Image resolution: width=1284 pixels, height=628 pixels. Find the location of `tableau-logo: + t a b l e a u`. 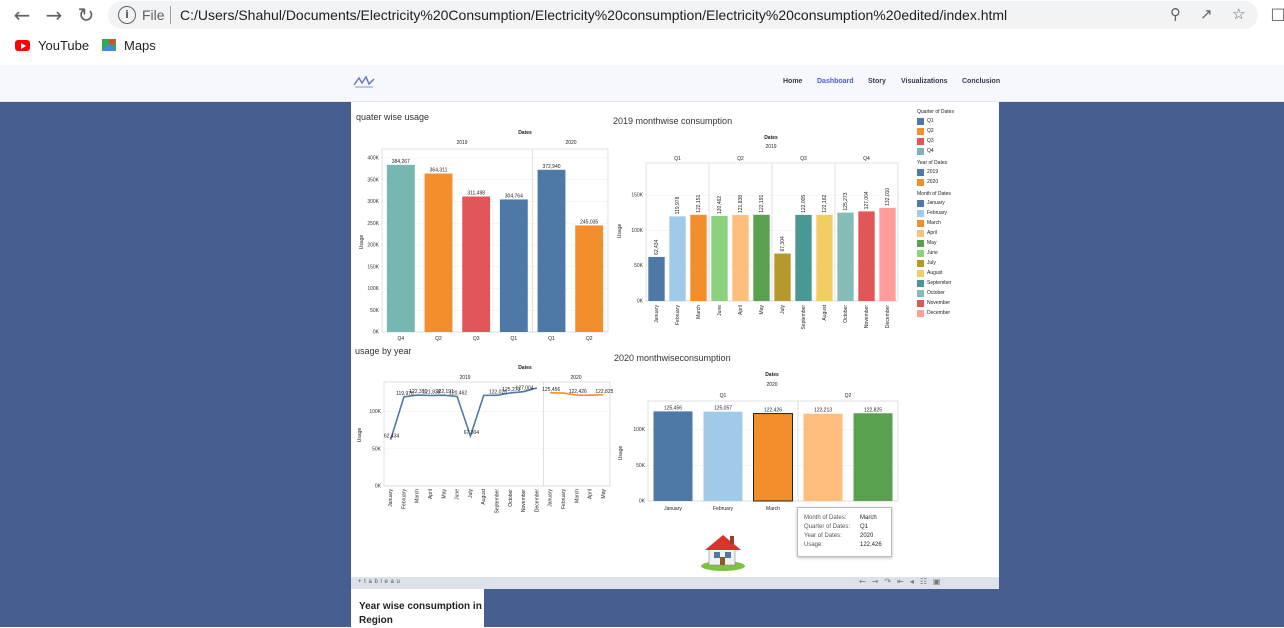

tableau-logo: + t a b l e a u is located at coordinates (379, 582).